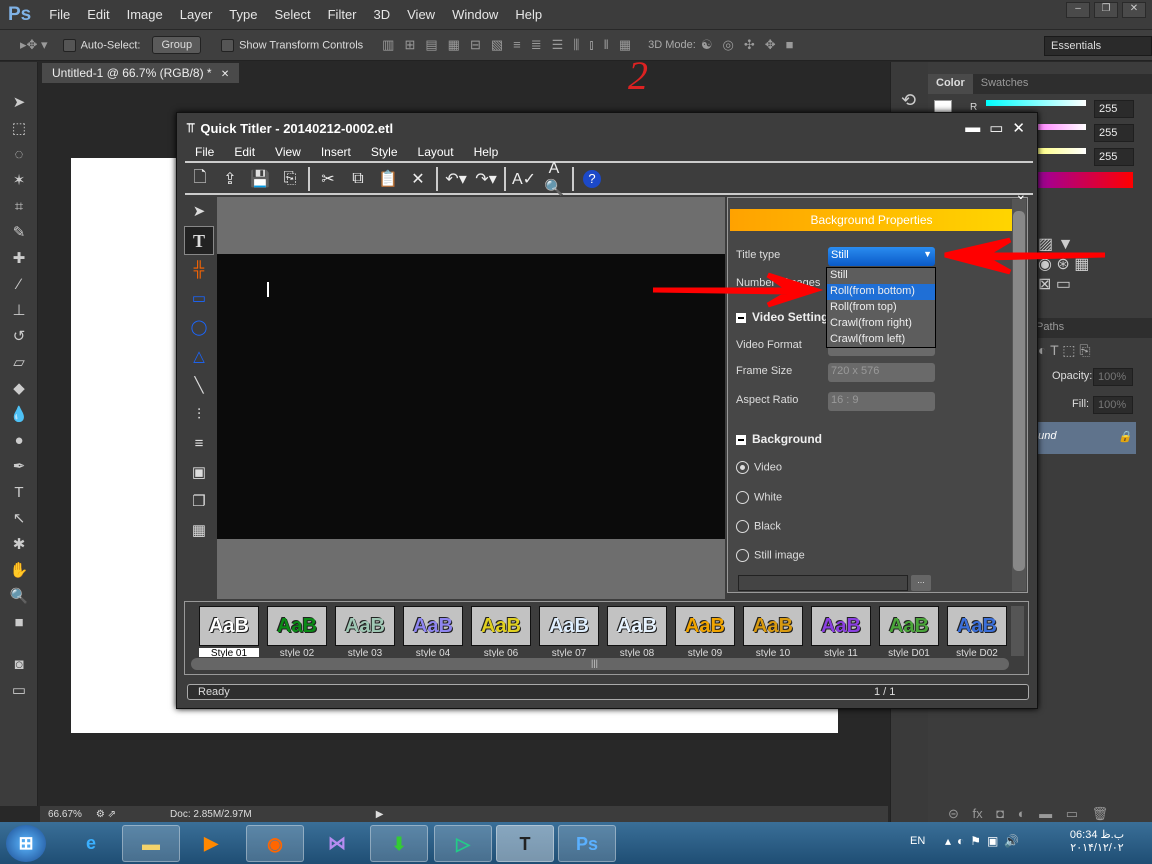 This screenshot has height=864, width=1152. Describe the element at coordinates (1114, 157) in the screenshot. I see `blue-value: 255` at that location.